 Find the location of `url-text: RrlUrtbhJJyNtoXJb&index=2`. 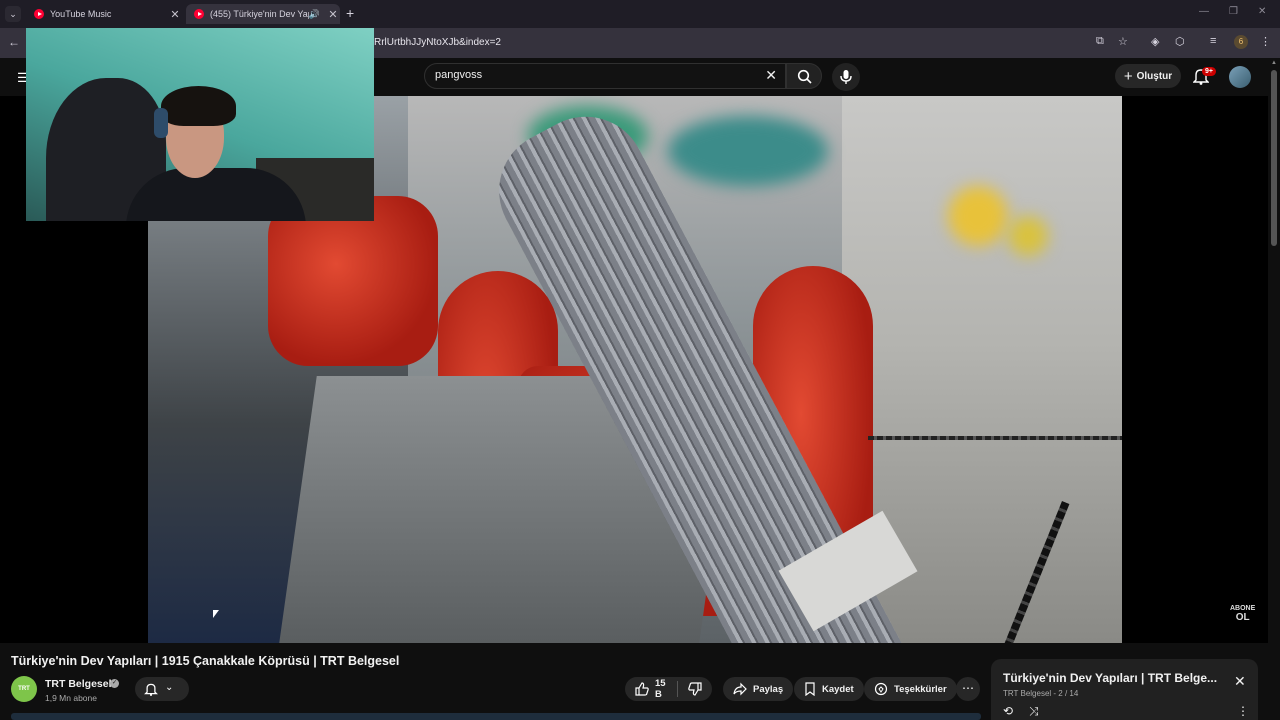

url-text: RrlUrtbhJJyNtoXJb&index=2 is located at coordinates (437, 42).